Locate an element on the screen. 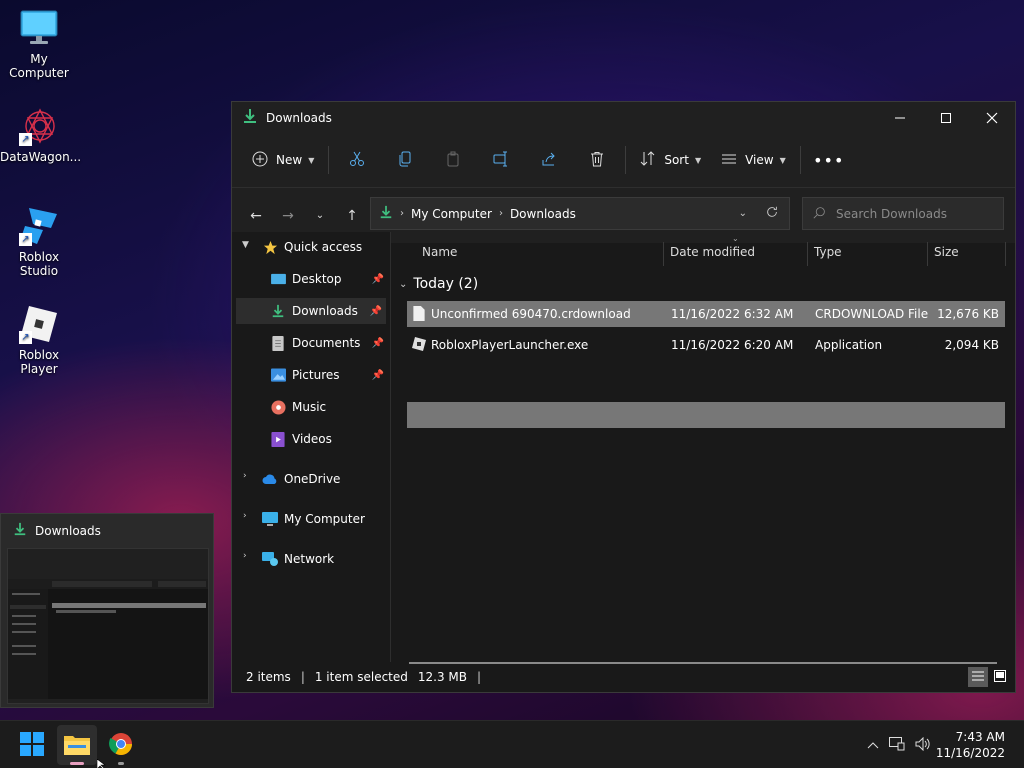 Image resolution: width=1024 pixels, height=768 pixels. taskbar-window-preview: Downloads is located at coordinates (107, 610).